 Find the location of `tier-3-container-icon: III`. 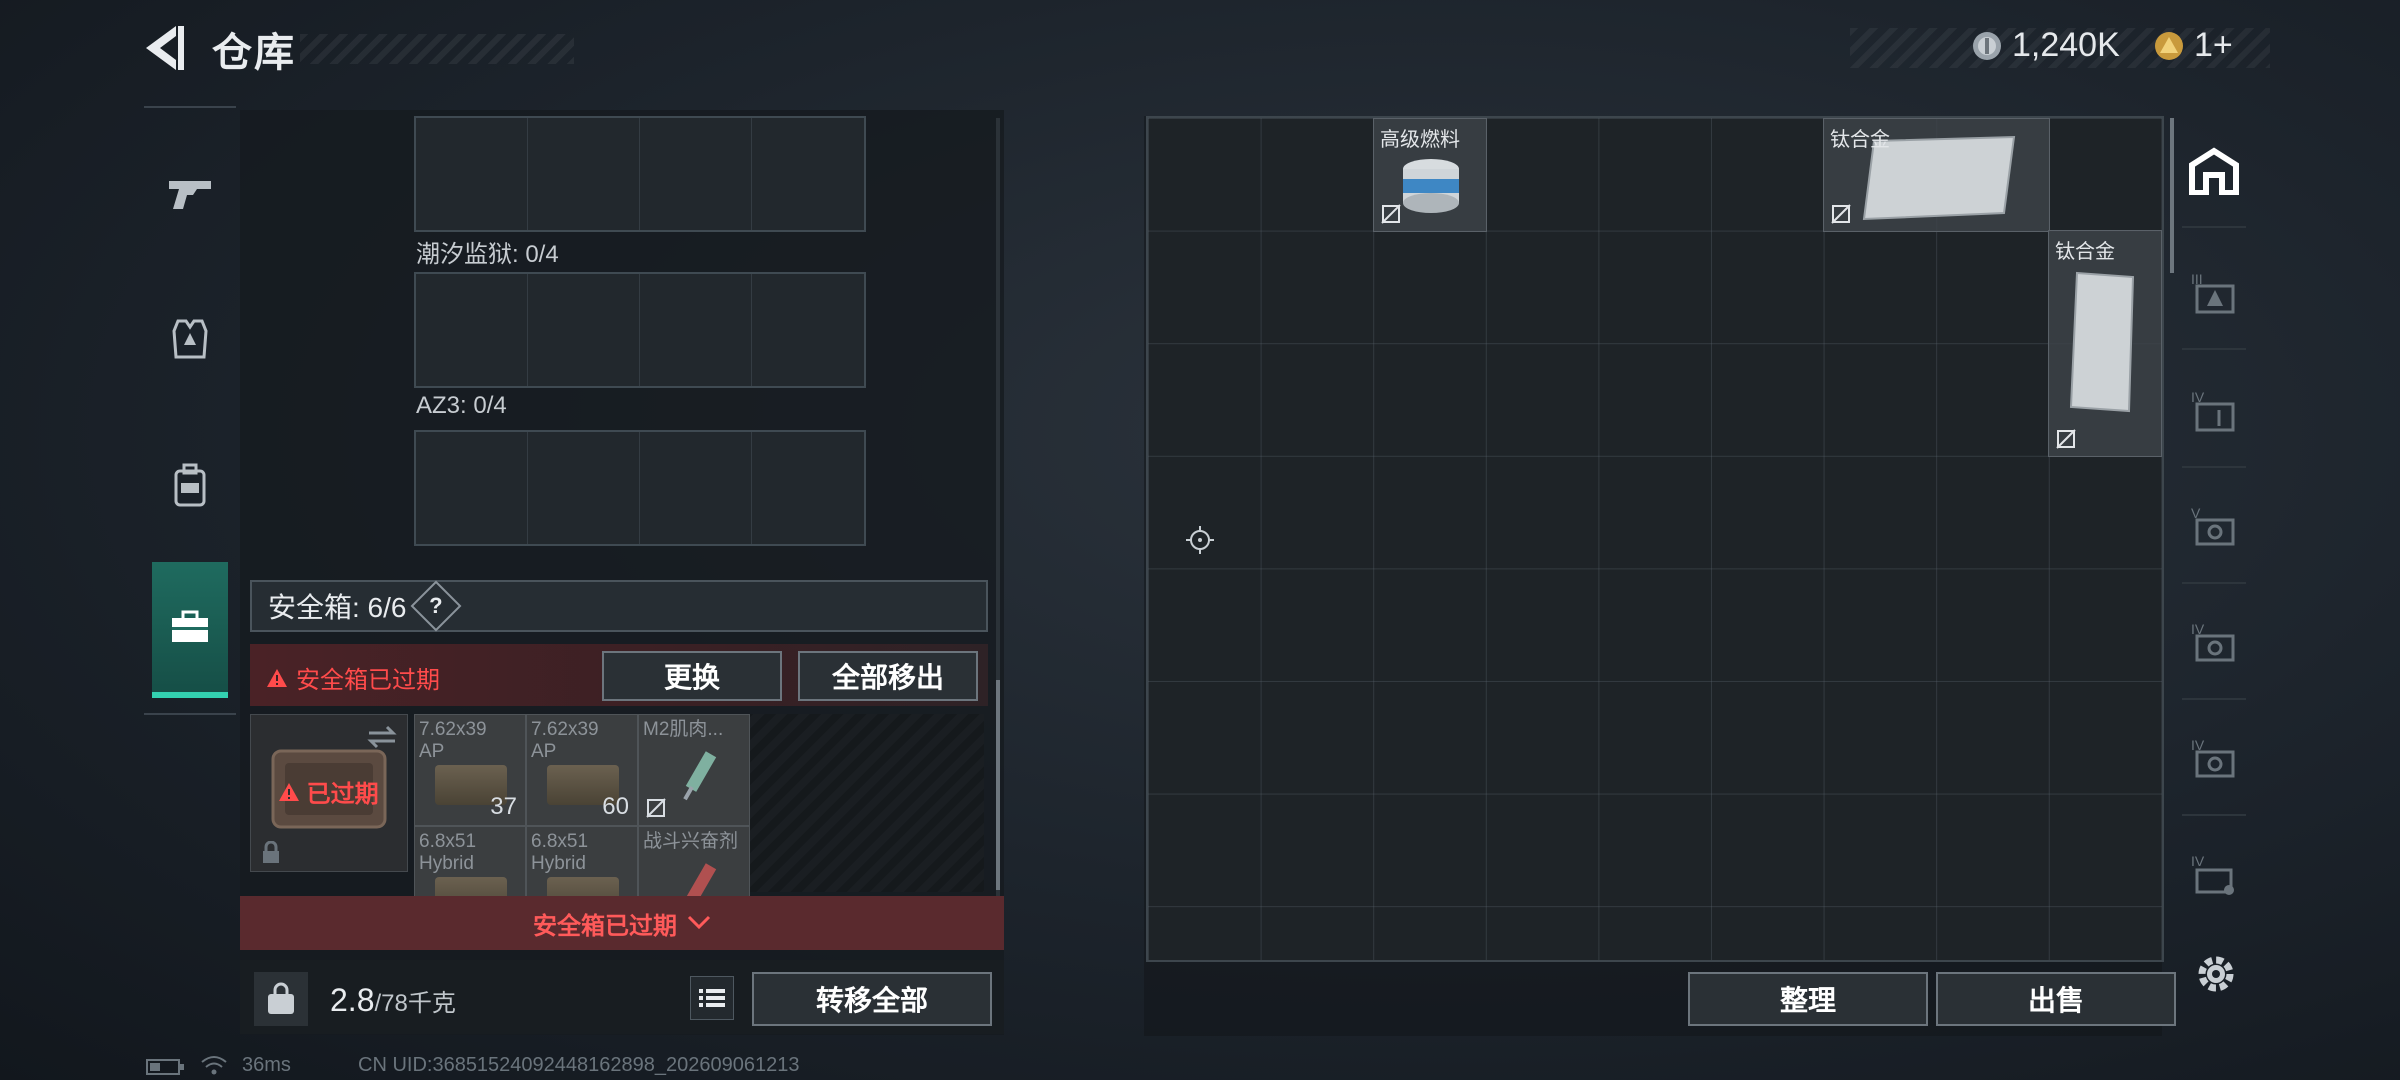

tier-3-container-icon: III is located at coordinates (2213, 292).